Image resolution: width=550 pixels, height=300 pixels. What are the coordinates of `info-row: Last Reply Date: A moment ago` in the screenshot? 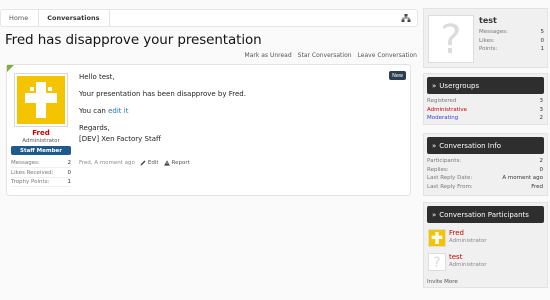 It's located at (485, 178).